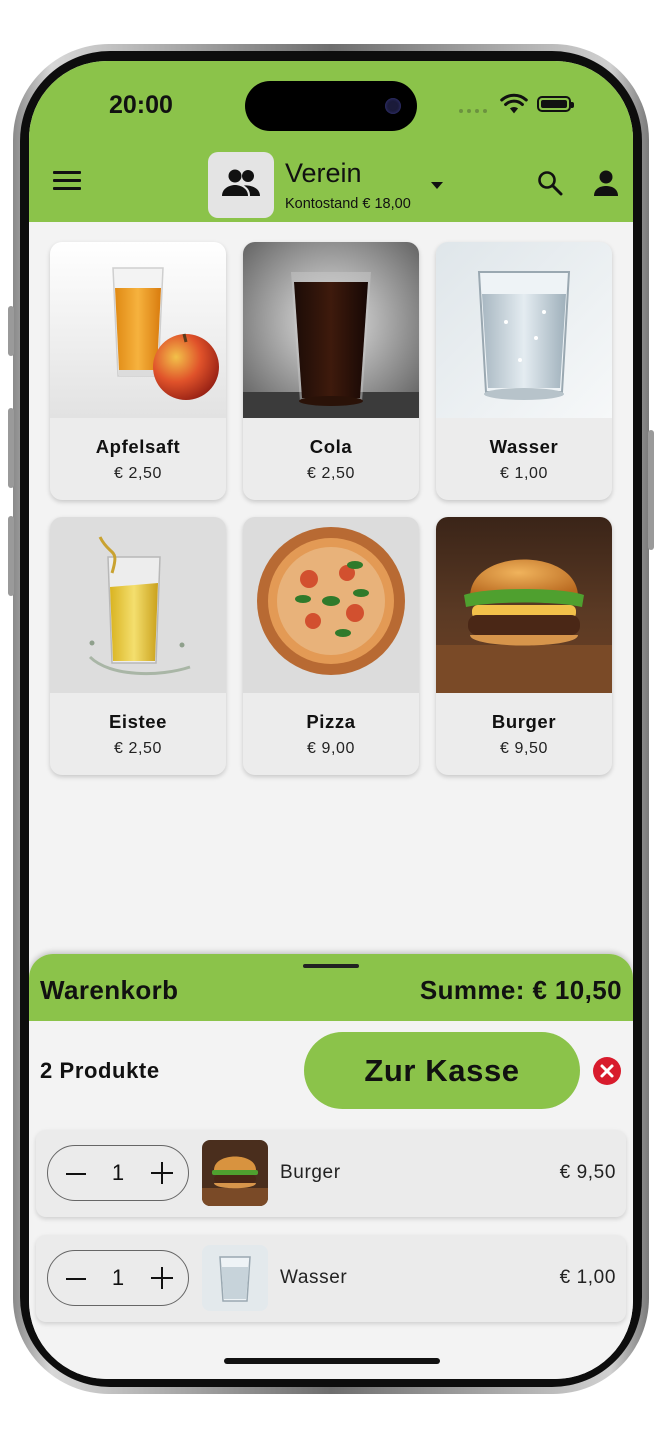 Image resolution: width=662 pixels, height=1440 pixels. Describe the element at coordinates (473, 111) in the screenshot. I see `cellular-signal-icon` at that location.